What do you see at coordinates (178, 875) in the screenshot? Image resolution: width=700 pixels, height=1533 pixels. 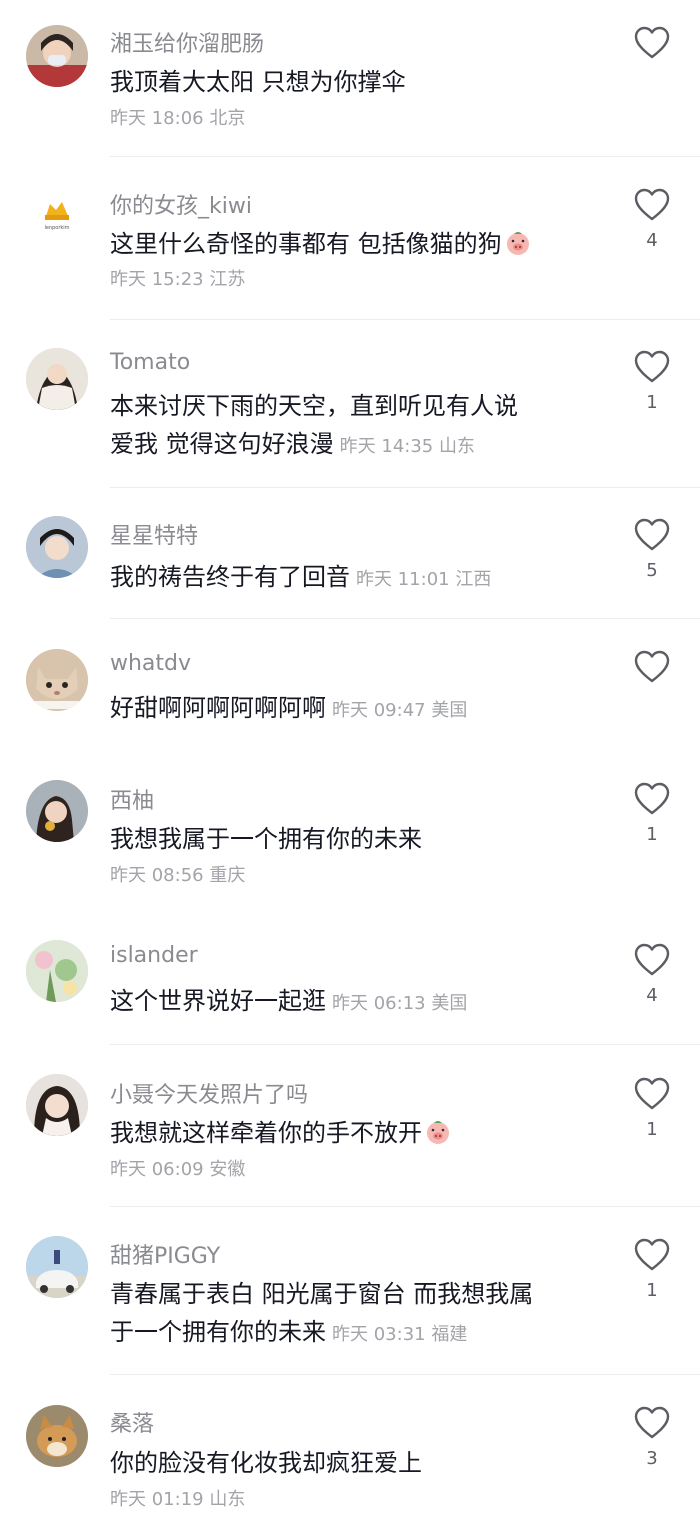 I see `comment-meta: 昨天 08:56 重庆` at bounding box center [178, 875].